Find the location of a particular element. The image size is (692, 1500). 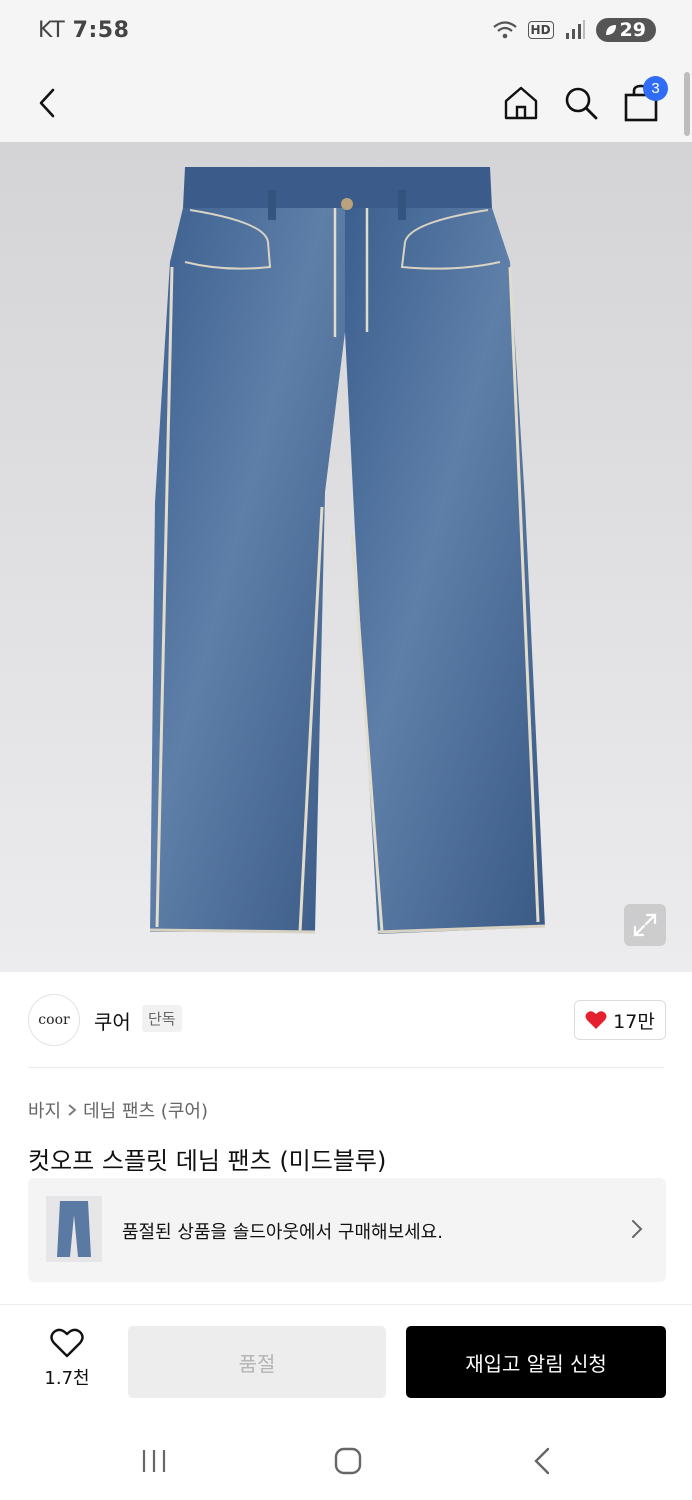

leaf-icon is located at coordinates (610, 30).